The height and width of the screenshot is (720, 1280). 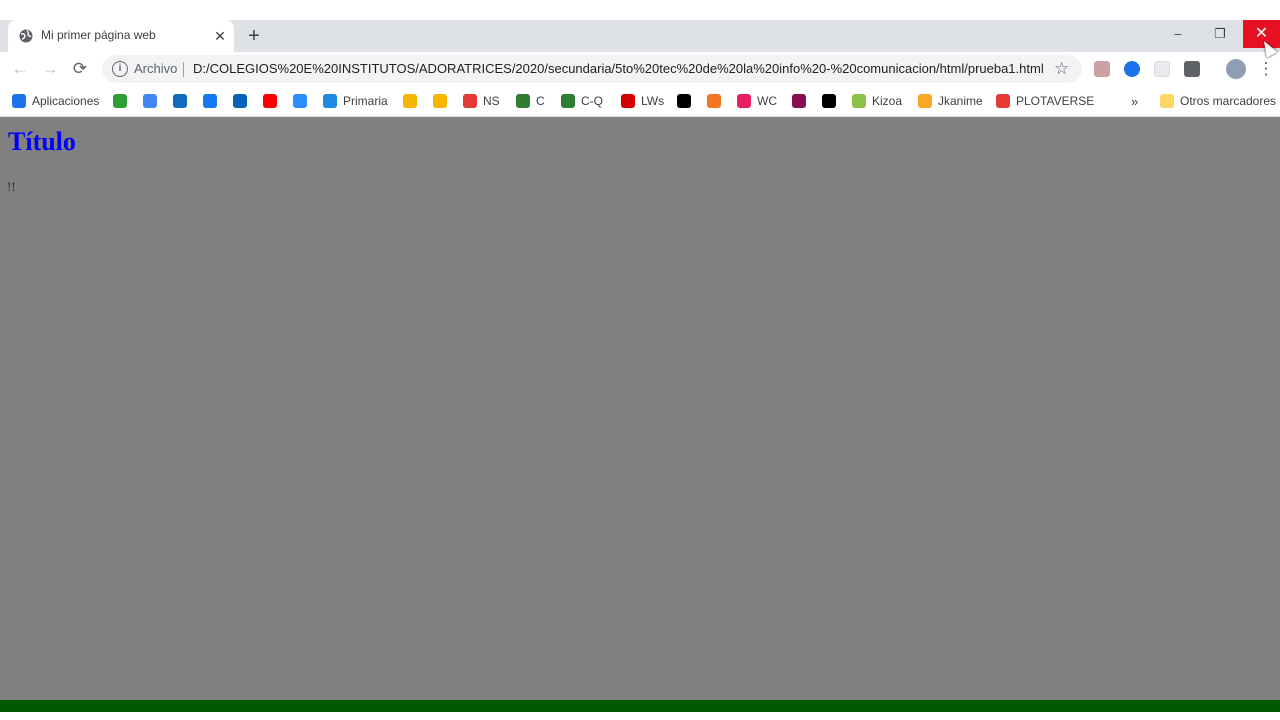 I want to click on bookmark-label: PLOTAVERSE, so click(x=1055, y=101).